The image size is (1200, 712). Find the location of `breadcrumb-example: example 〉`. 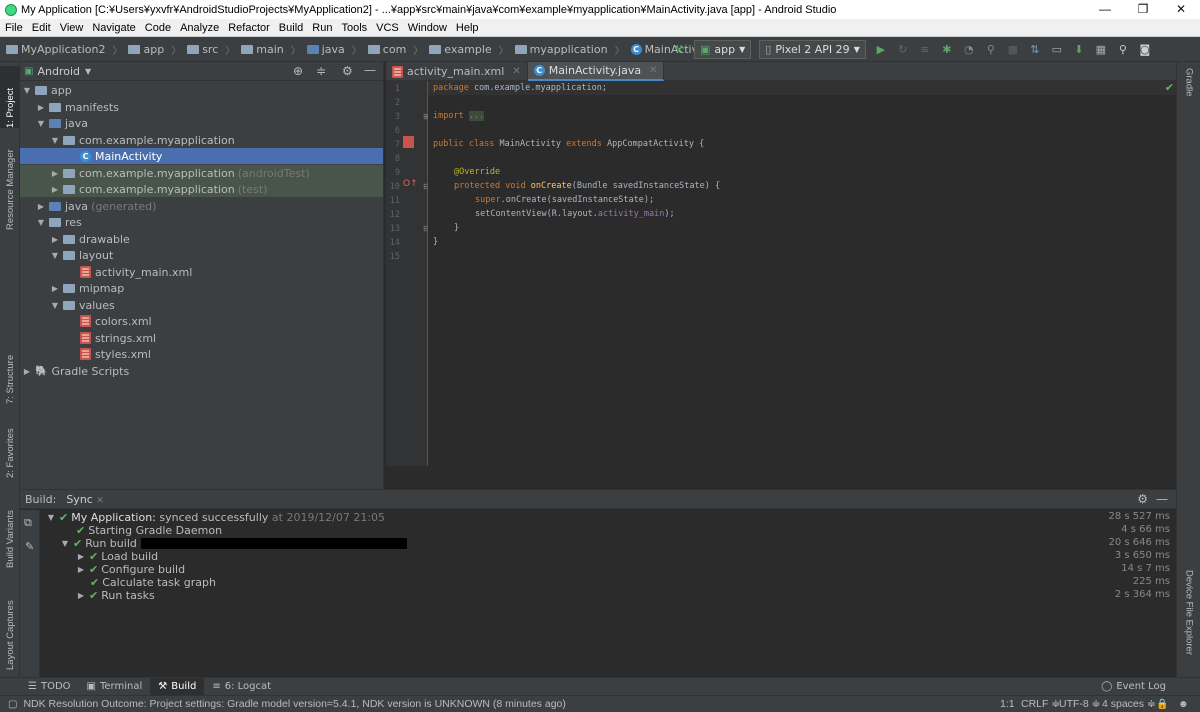

breadcrumb-example: example 〉 is located at coordinates (469, 49).